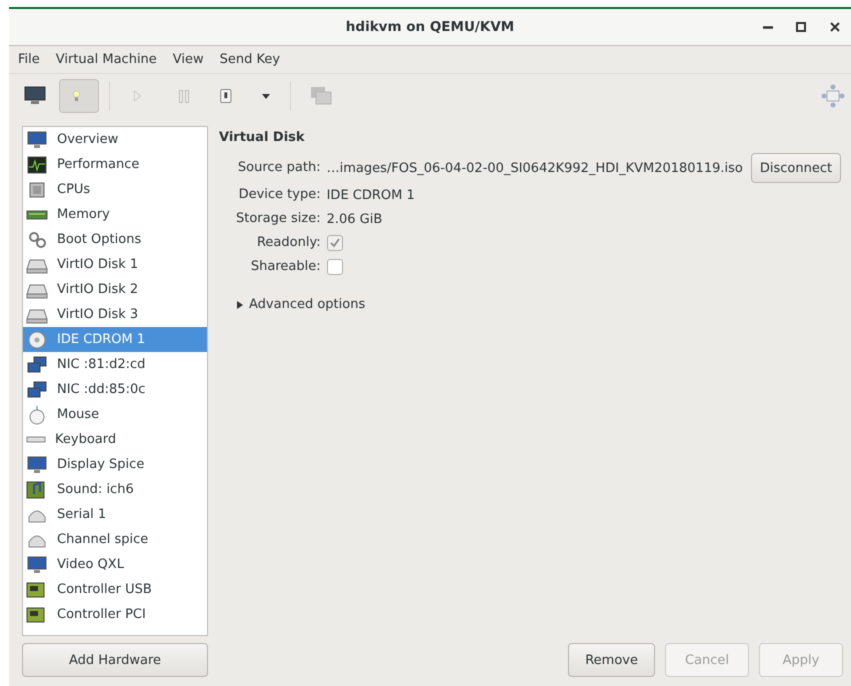  What do you see at coordinates (115, 464) in the screenshot?
I see `hardware-item: Display Spice` at bounding box center [115, 464].